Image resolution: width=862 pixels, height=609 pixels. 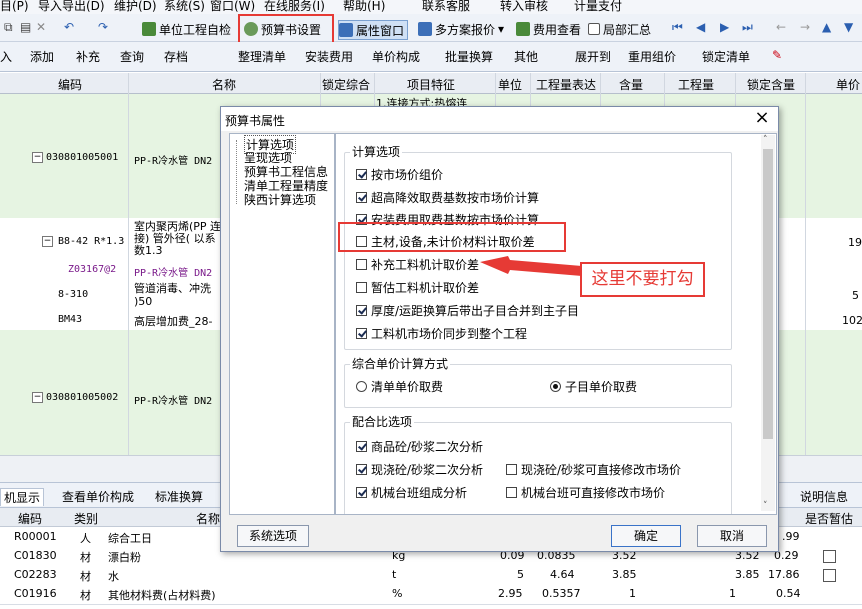 I want to click on delete-icon: ✕, so click(x=41, y=27).